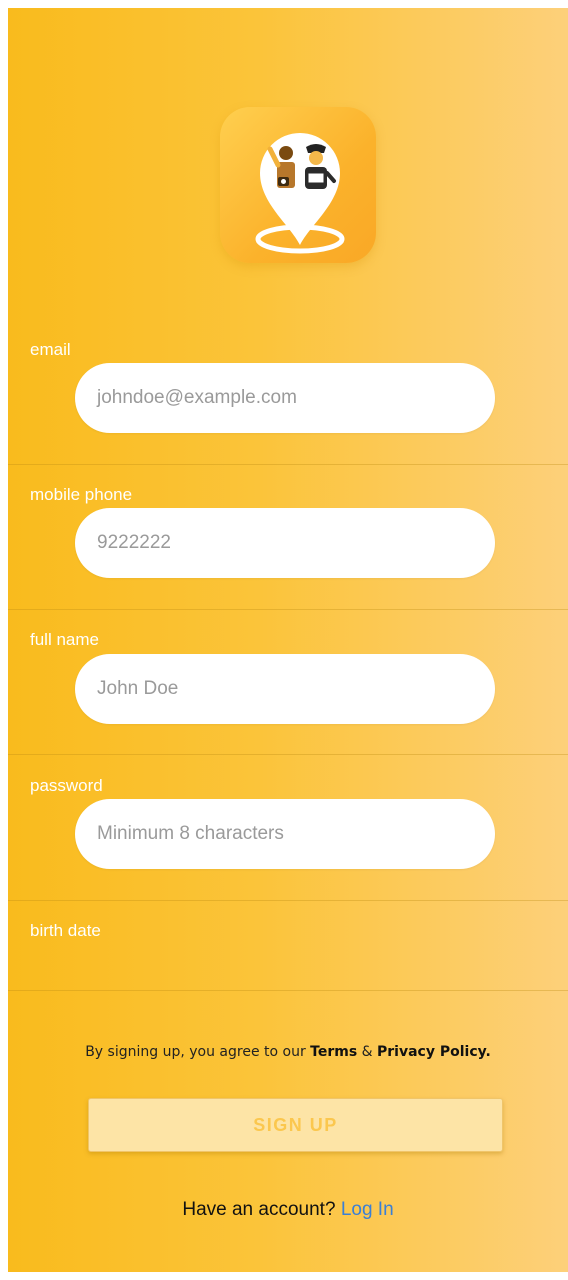 Image resolution: width=568 pixels, height=1280 pixels. Describe the element at coordinates (65, 930) in the screenshot. I see `birth-date-label: birth date` at that location.